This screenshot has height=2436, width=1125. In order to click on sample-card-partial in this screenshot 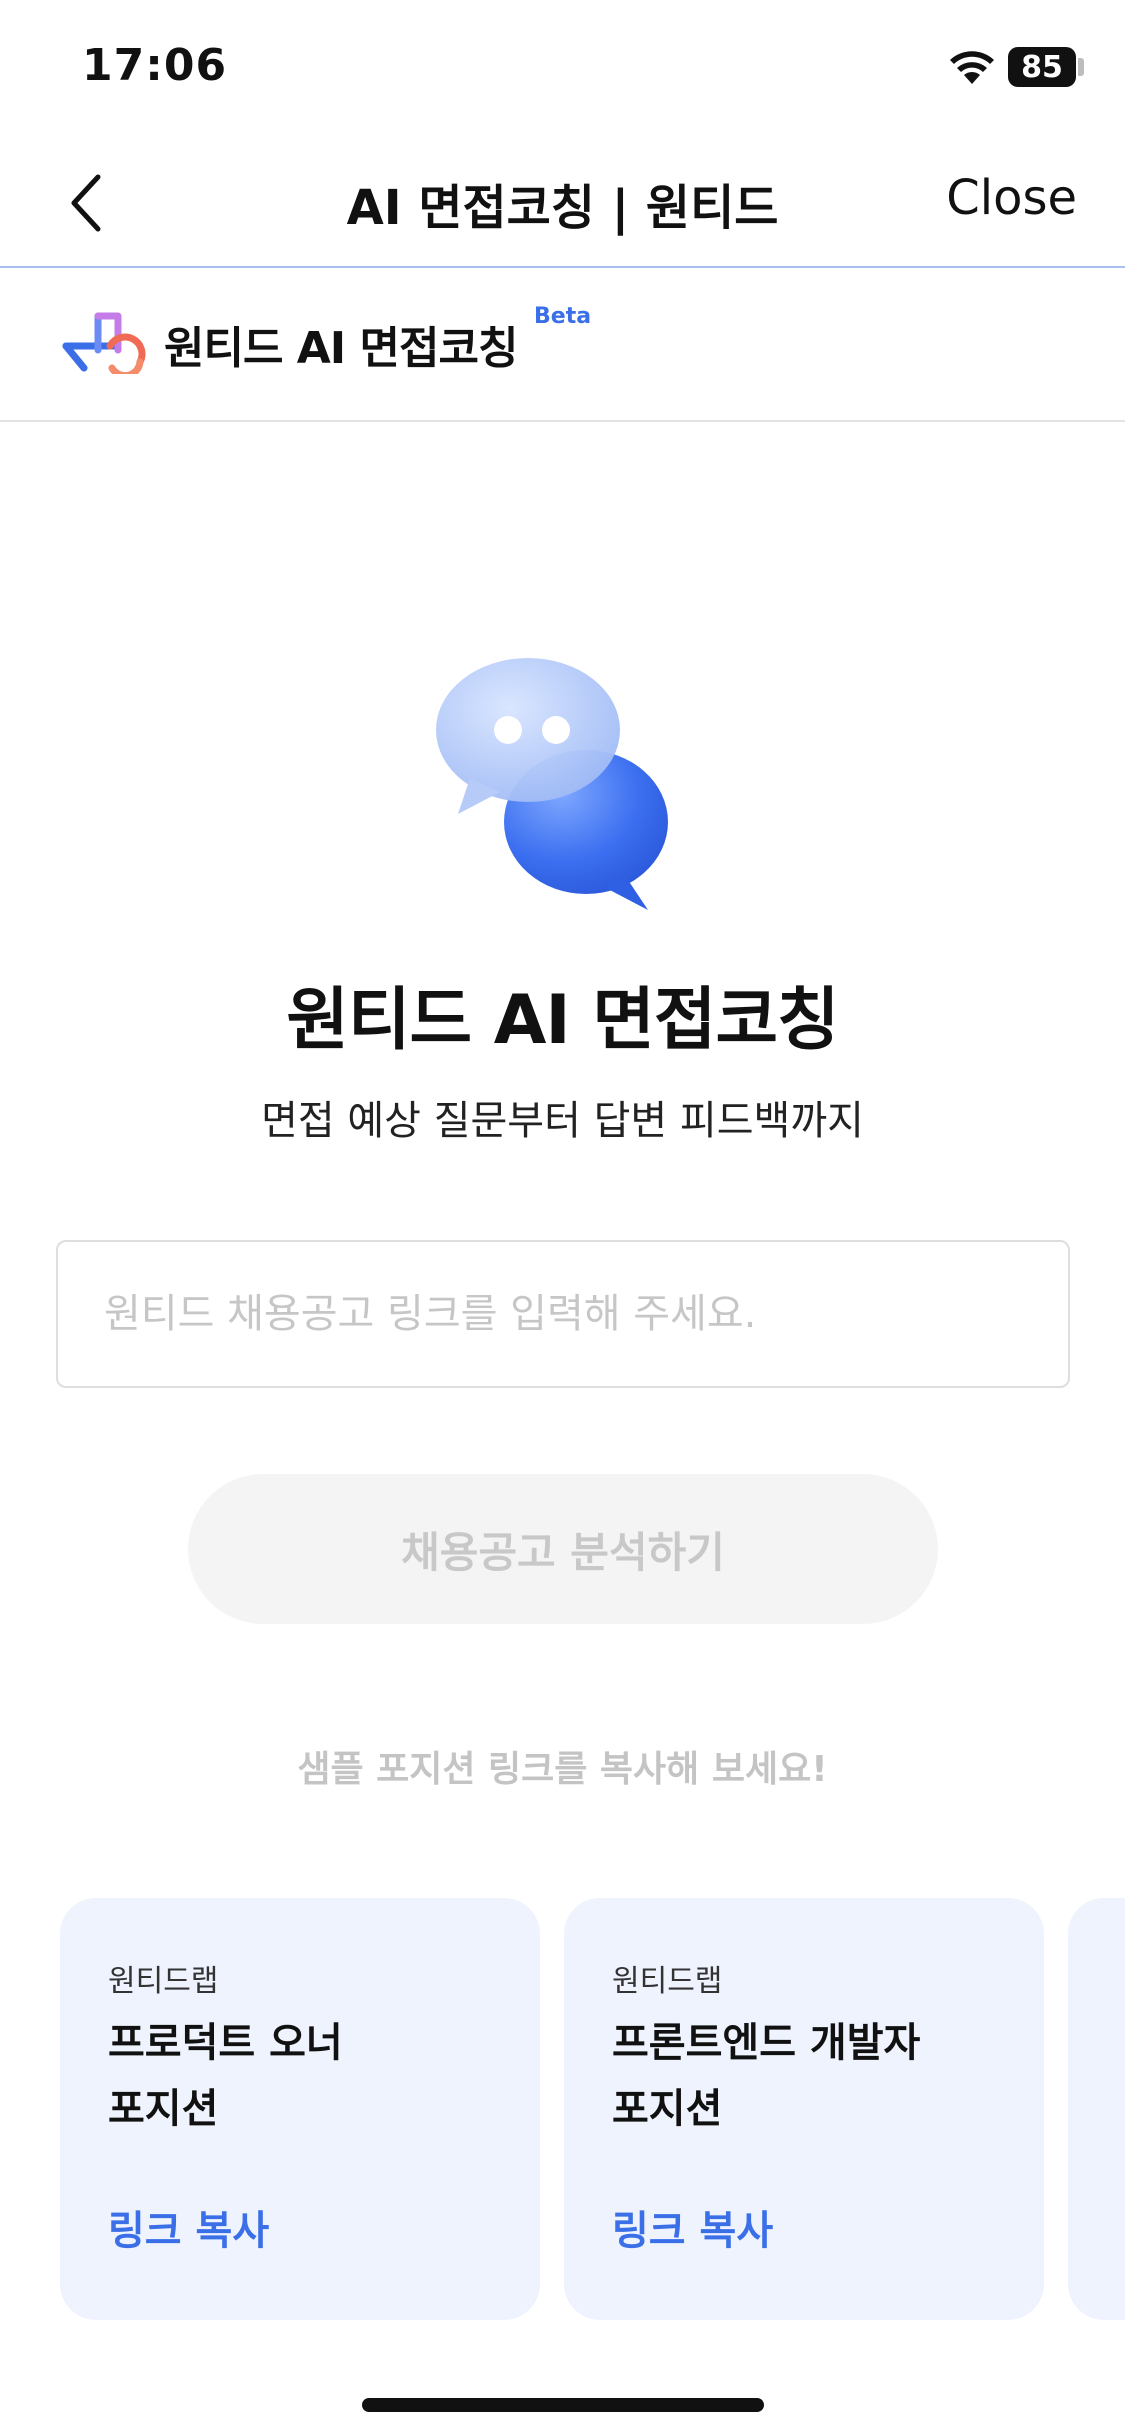, I will do `click(1096, 2109)`.